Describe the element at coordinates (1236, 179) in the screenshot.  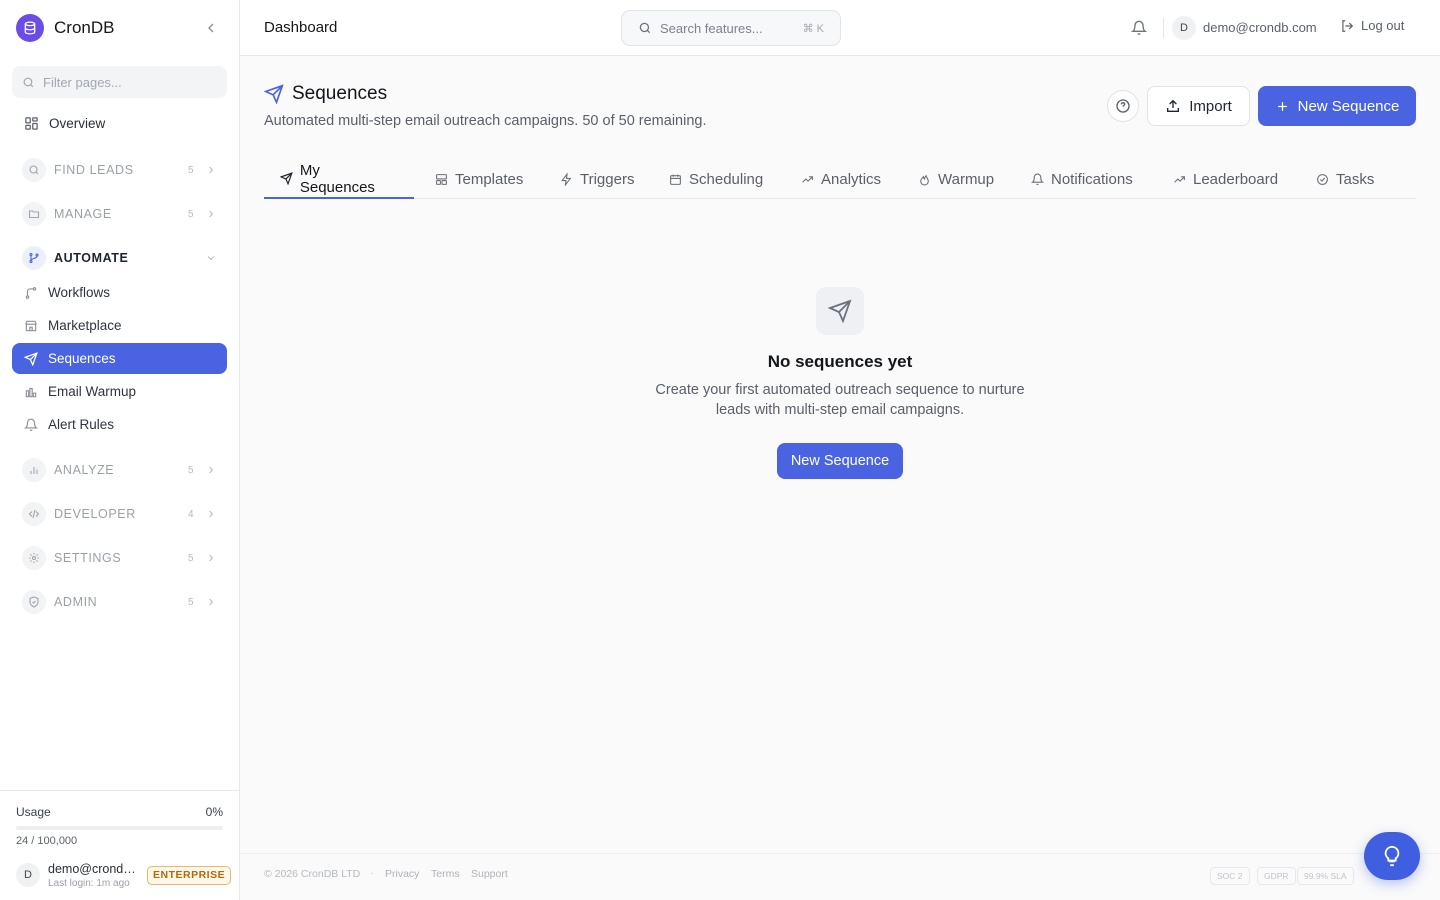
I see `tab-label: Leaderboard` at that location.